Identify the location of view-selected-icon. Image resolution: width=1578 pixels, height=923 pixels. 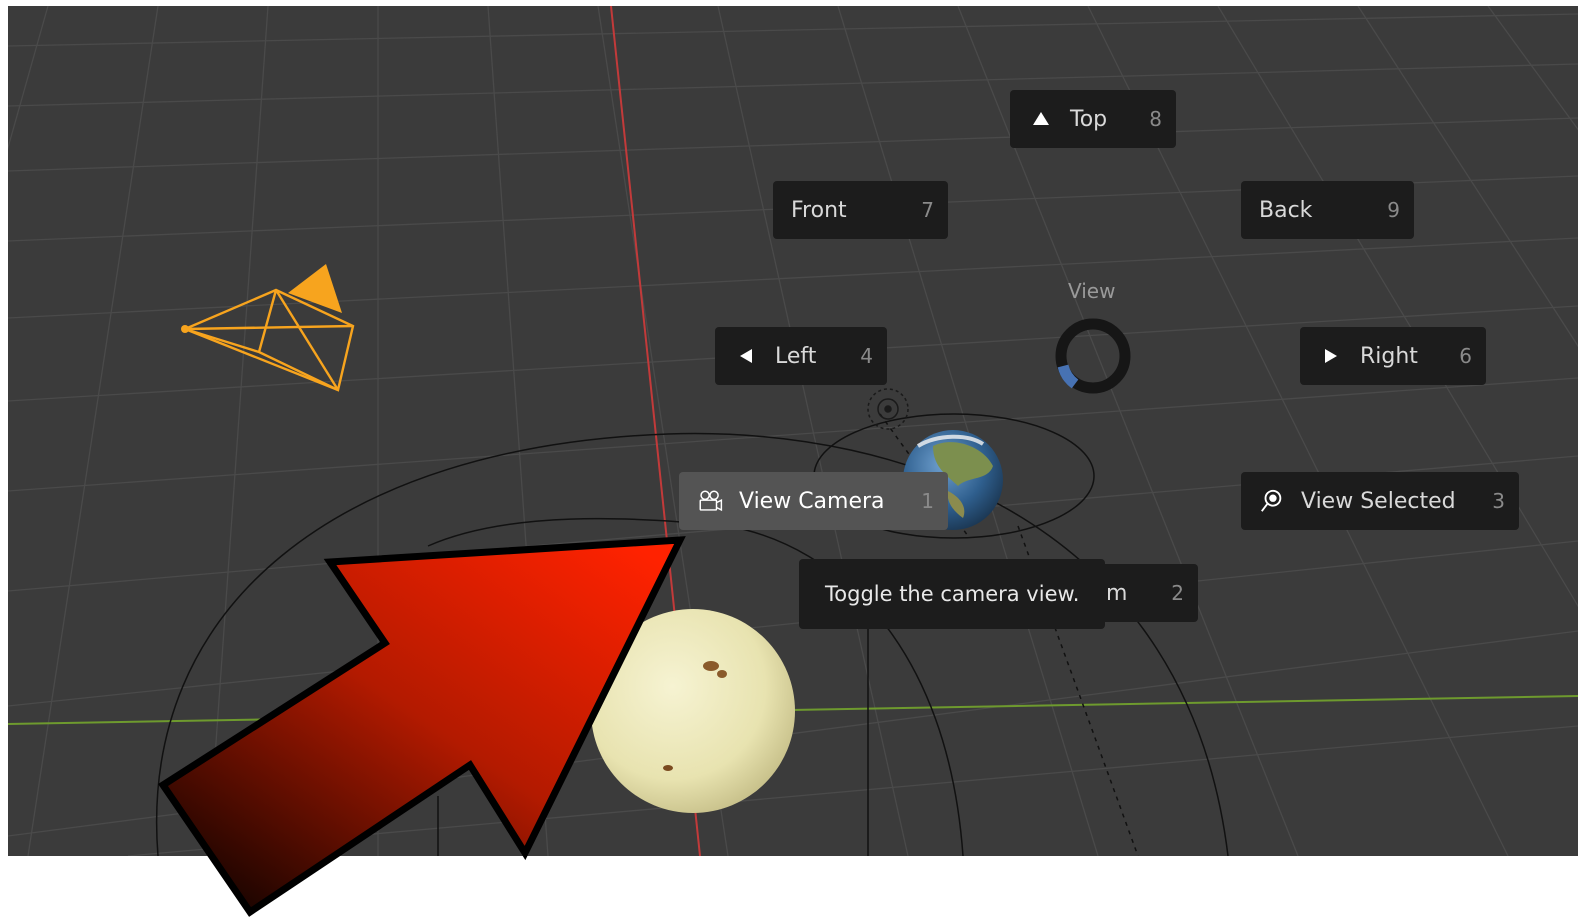
(1272, 501).